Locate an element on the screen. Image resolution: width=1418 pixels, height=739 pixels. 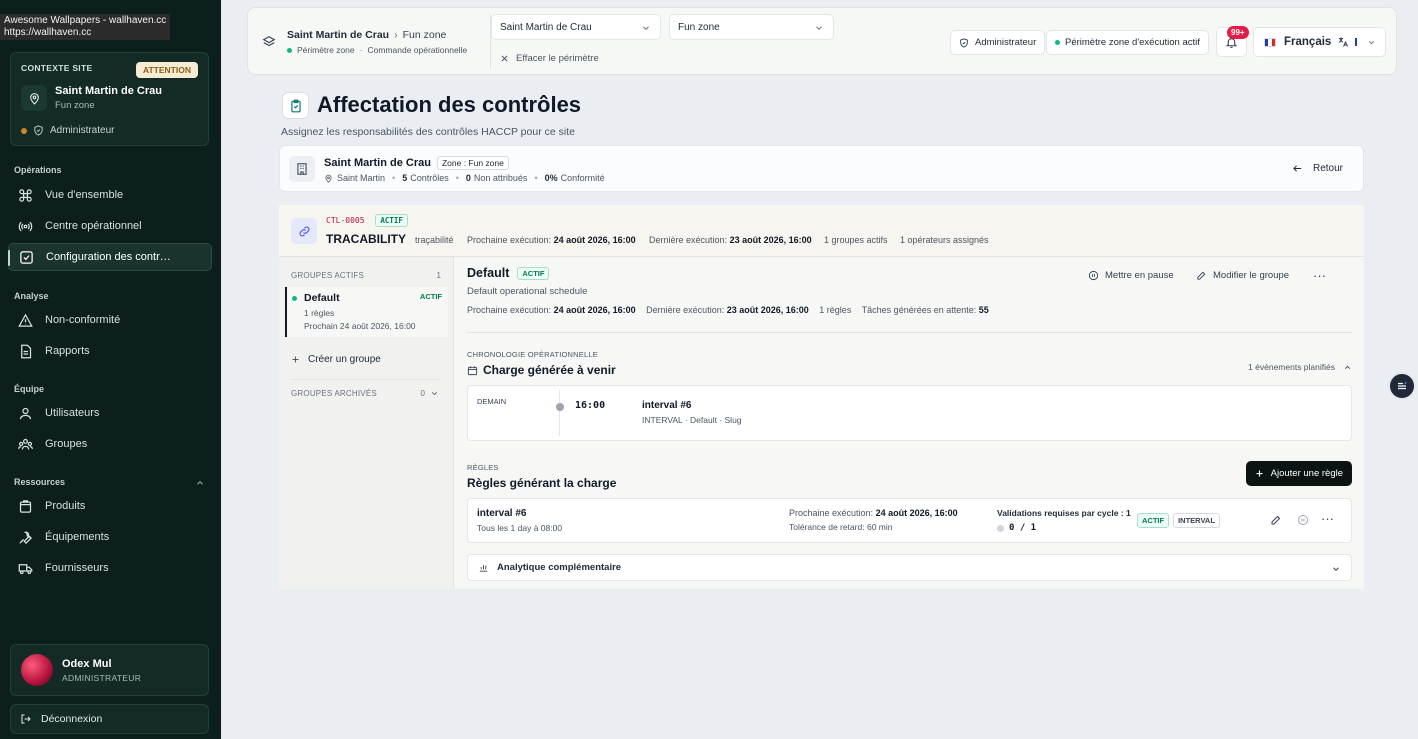
floating-menu-button is located at coordinates (1402, 386).